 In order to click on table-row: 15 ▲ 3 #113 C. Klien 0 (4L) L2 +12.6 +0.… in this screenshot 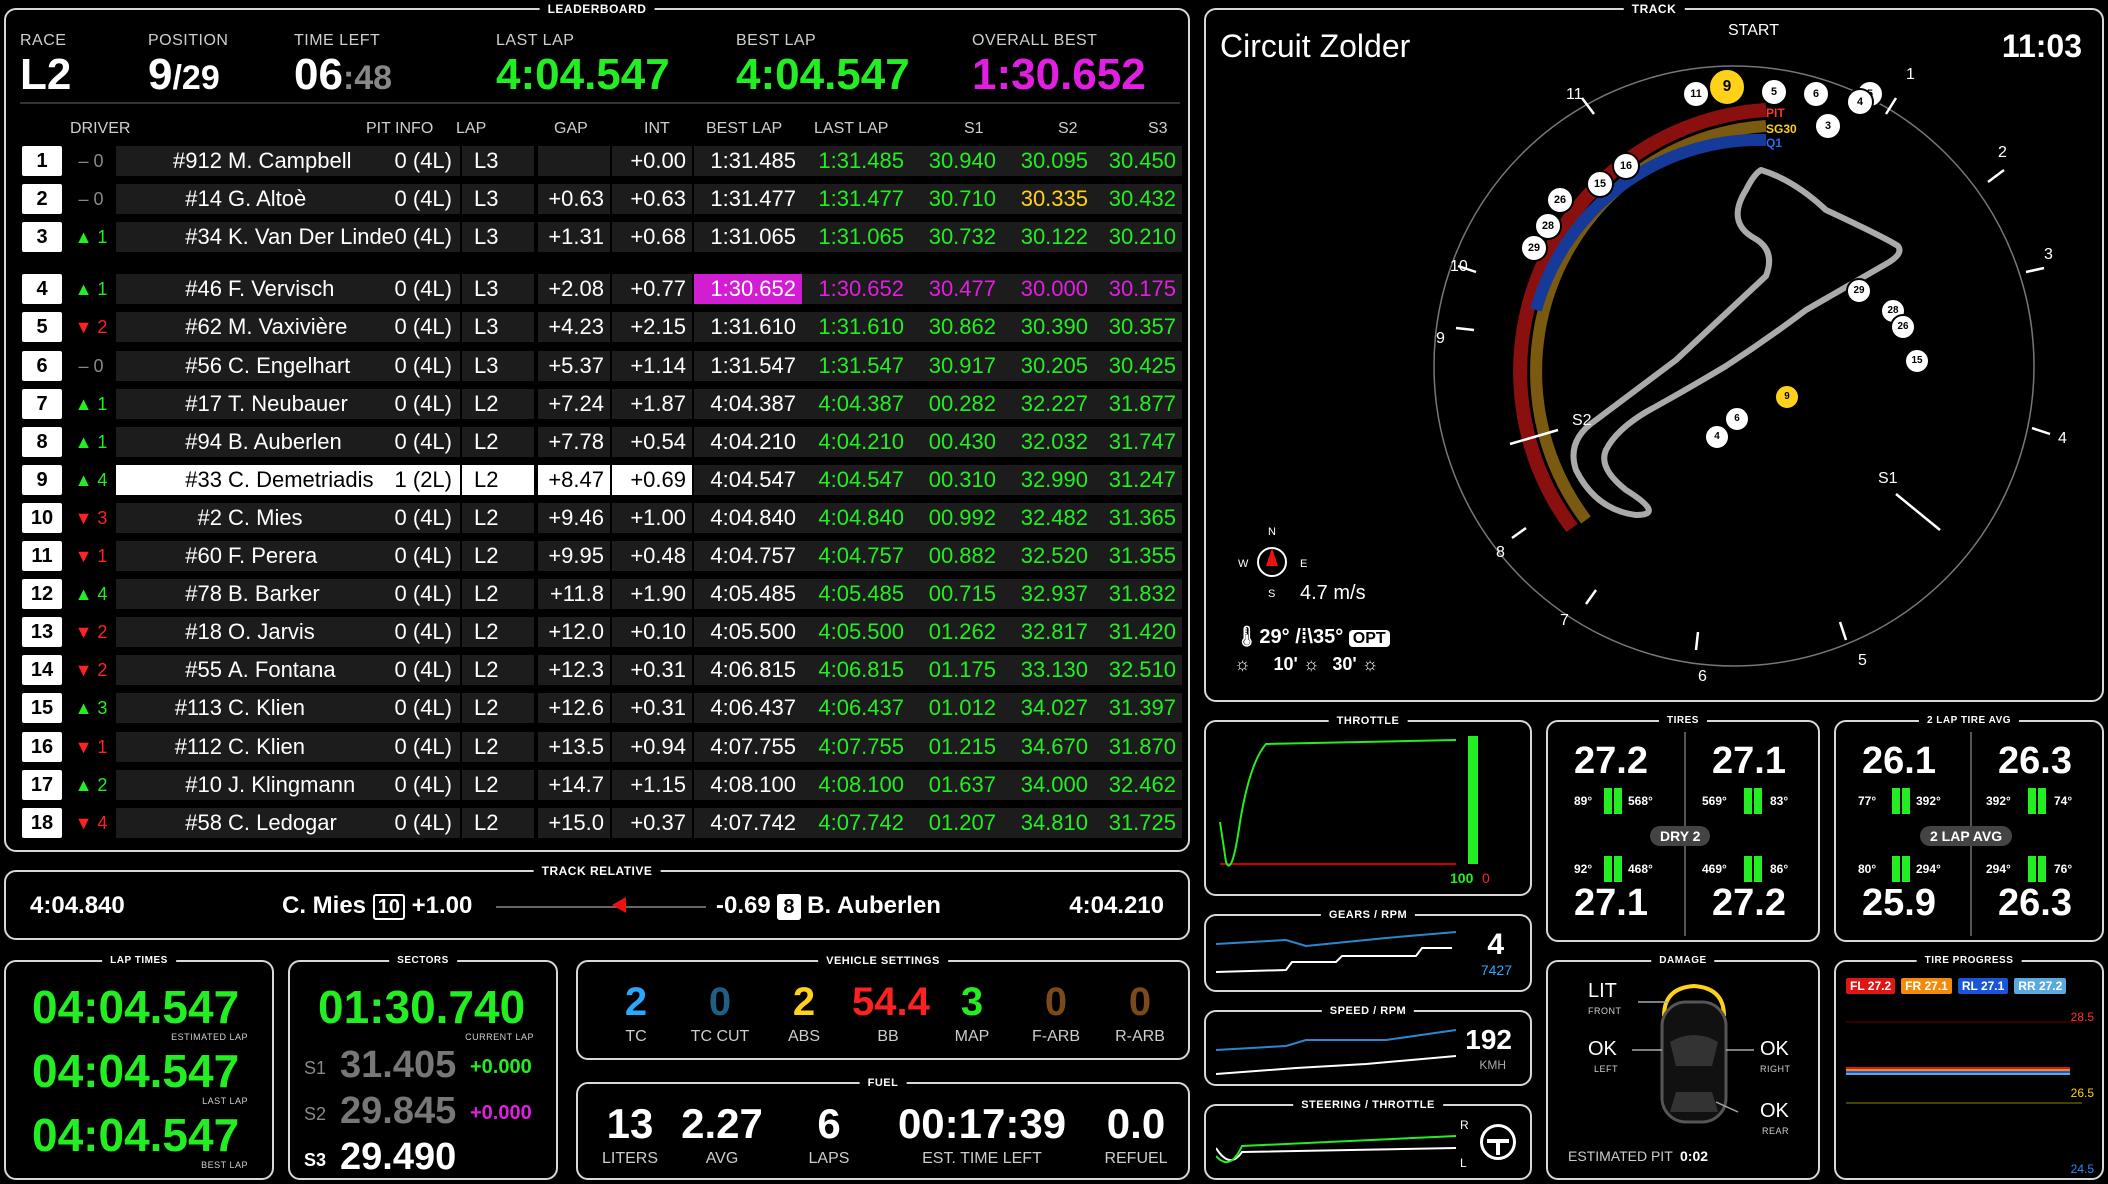, I will do `click(602, 708)`.